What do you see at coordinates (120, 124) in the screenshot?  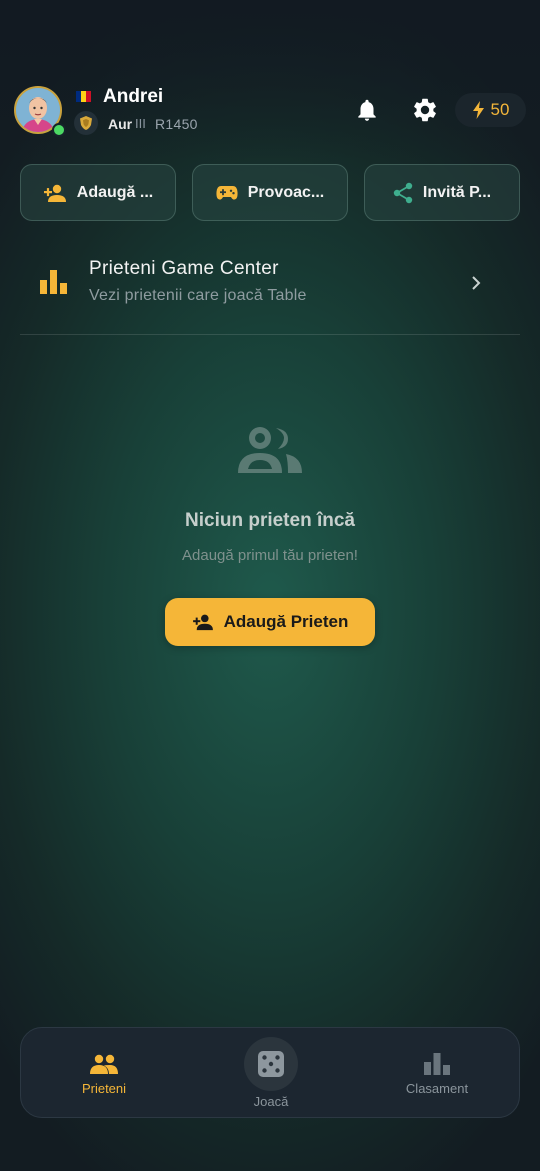 I see `rank-name: Aur` at bounding box center [120, 124].